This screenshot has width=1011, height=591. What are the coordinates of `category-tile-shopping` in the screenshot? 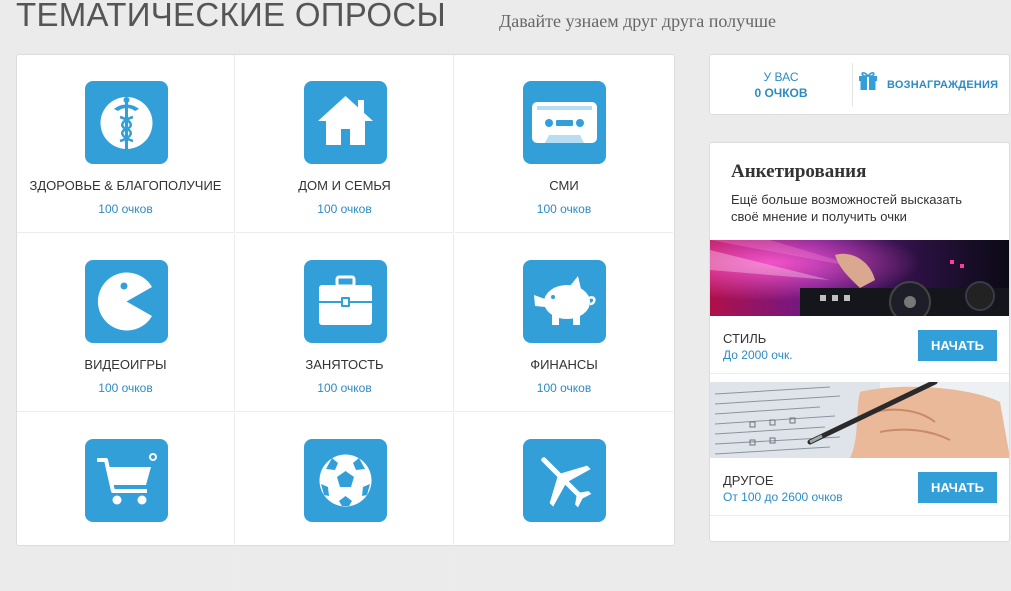 It's located at (126, 502).